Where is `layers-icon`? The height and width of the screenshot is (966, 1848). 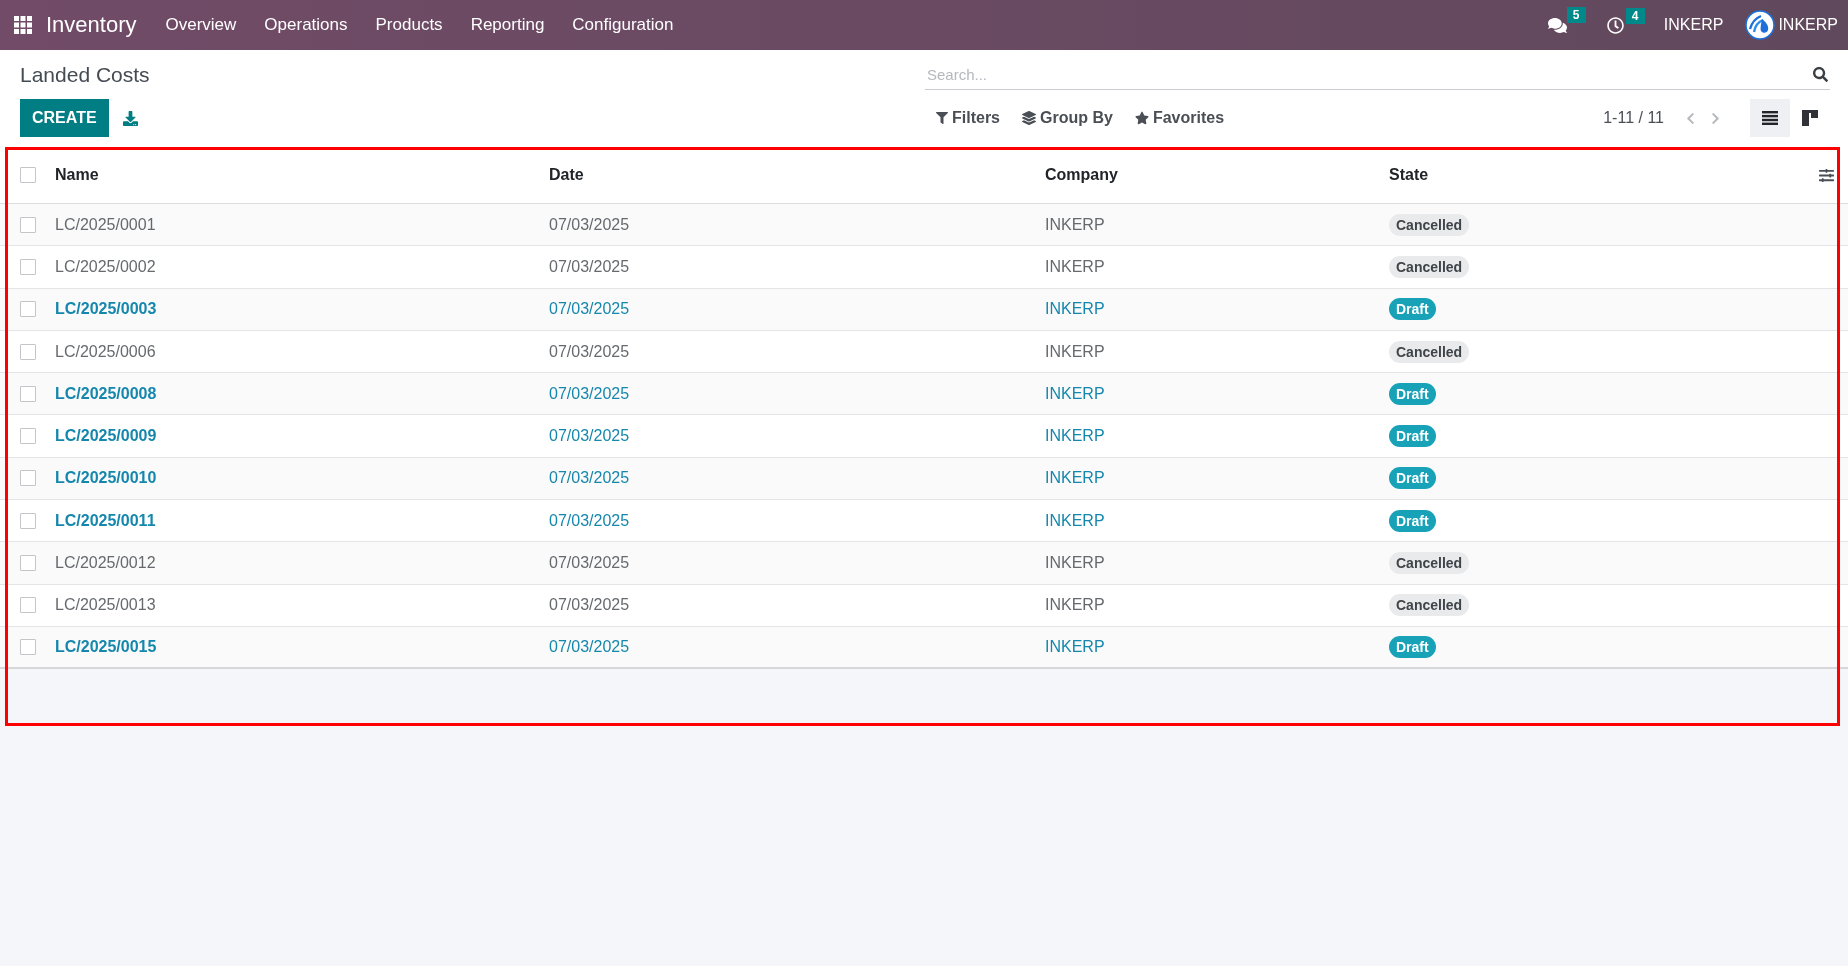 layers-icon is located at coordinates (1029, 118).